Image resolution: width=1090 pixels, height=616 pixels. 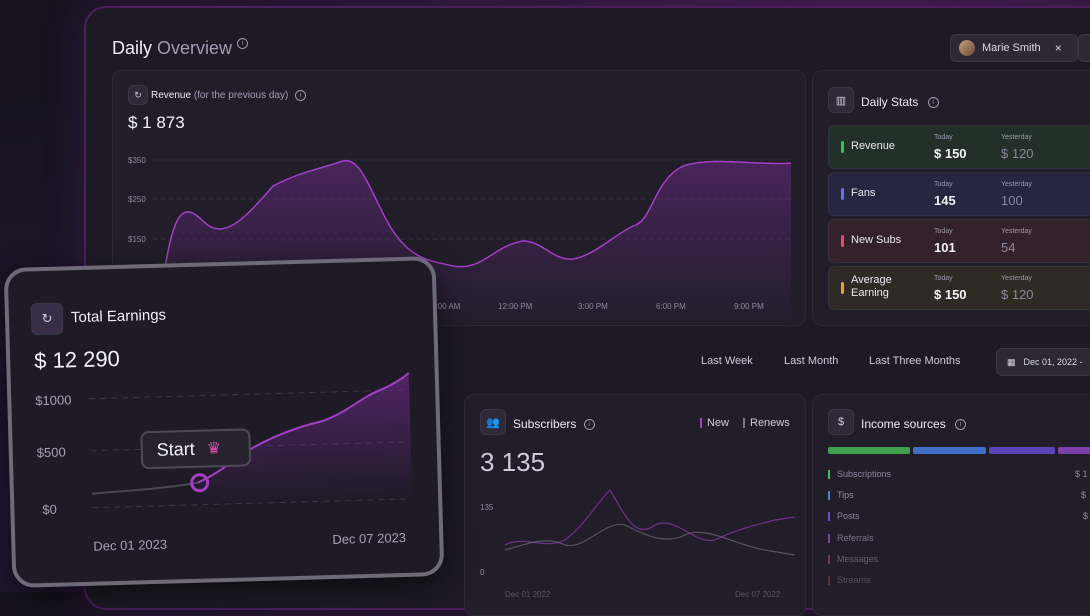 I want to click on income-item: Posts, so click(x=844, y=516).